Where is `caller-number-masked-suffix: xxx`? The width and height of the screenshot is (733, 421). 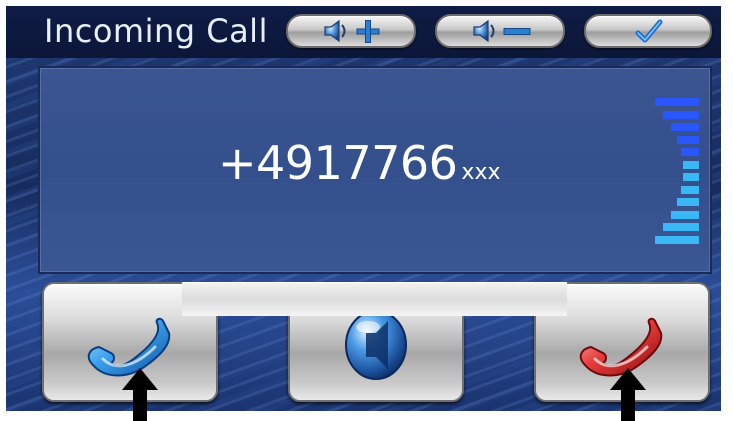
caller-number-masked-suffix: xxx is located at coordinates (481, 172).